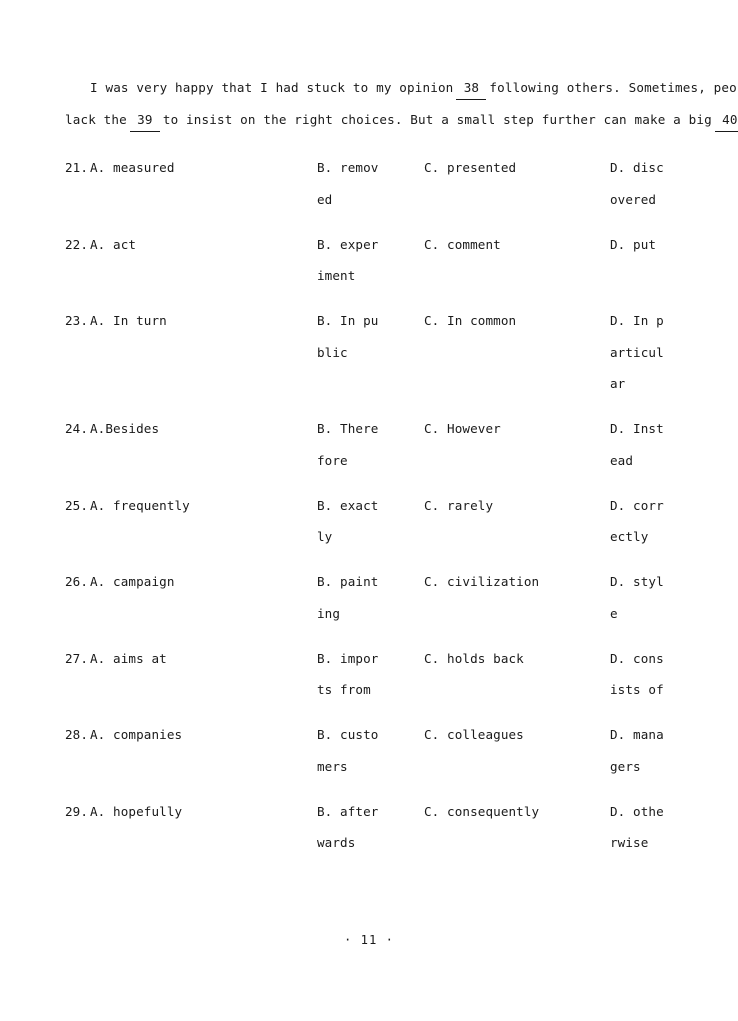 The width and height of the screenshot is (738, 1021). Describe the element at coordinates (132, 167) in the screenshot. I see `option-a-label: A. measured` at that location.